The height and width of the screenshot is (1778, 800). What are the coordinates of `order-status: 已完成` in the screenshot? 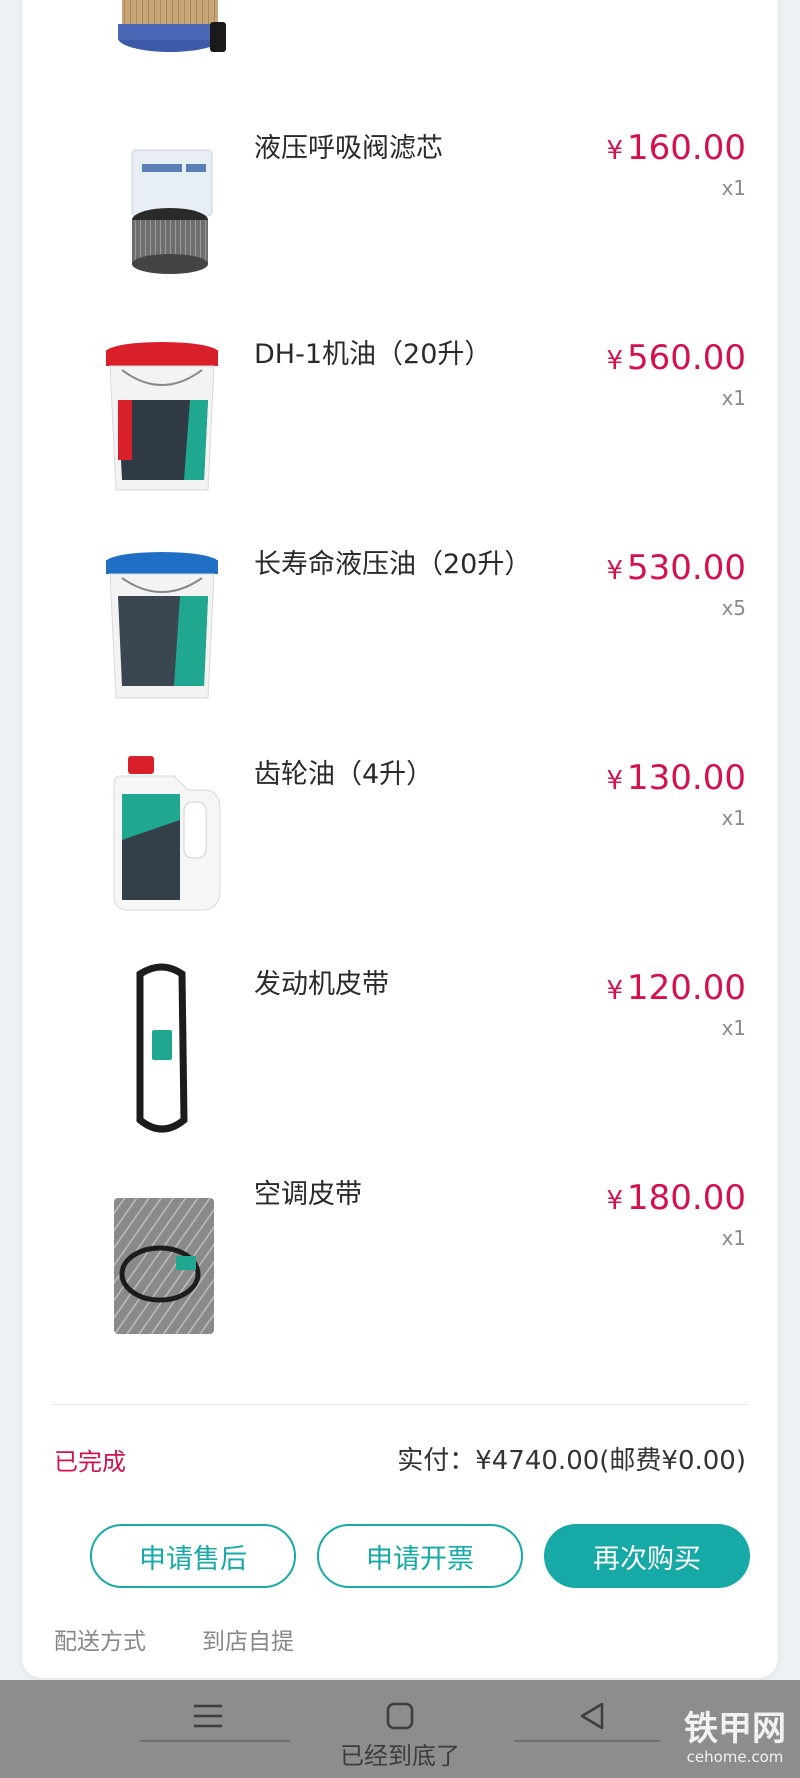 It's located at (90, 1462).